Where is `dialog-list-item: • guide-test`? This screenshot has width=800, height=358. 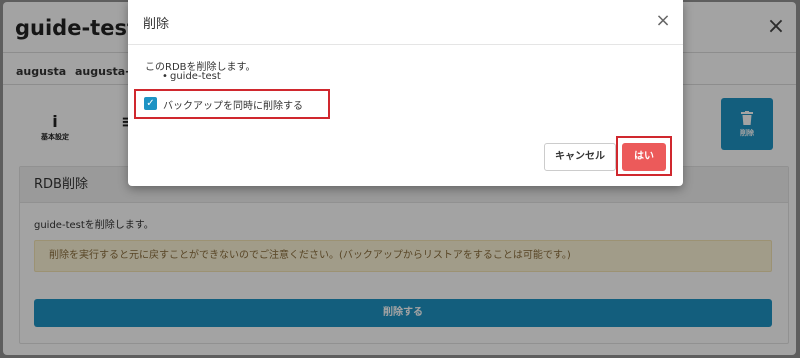
dialog-list-item: • guide-test is located at coordinates (191, 76).